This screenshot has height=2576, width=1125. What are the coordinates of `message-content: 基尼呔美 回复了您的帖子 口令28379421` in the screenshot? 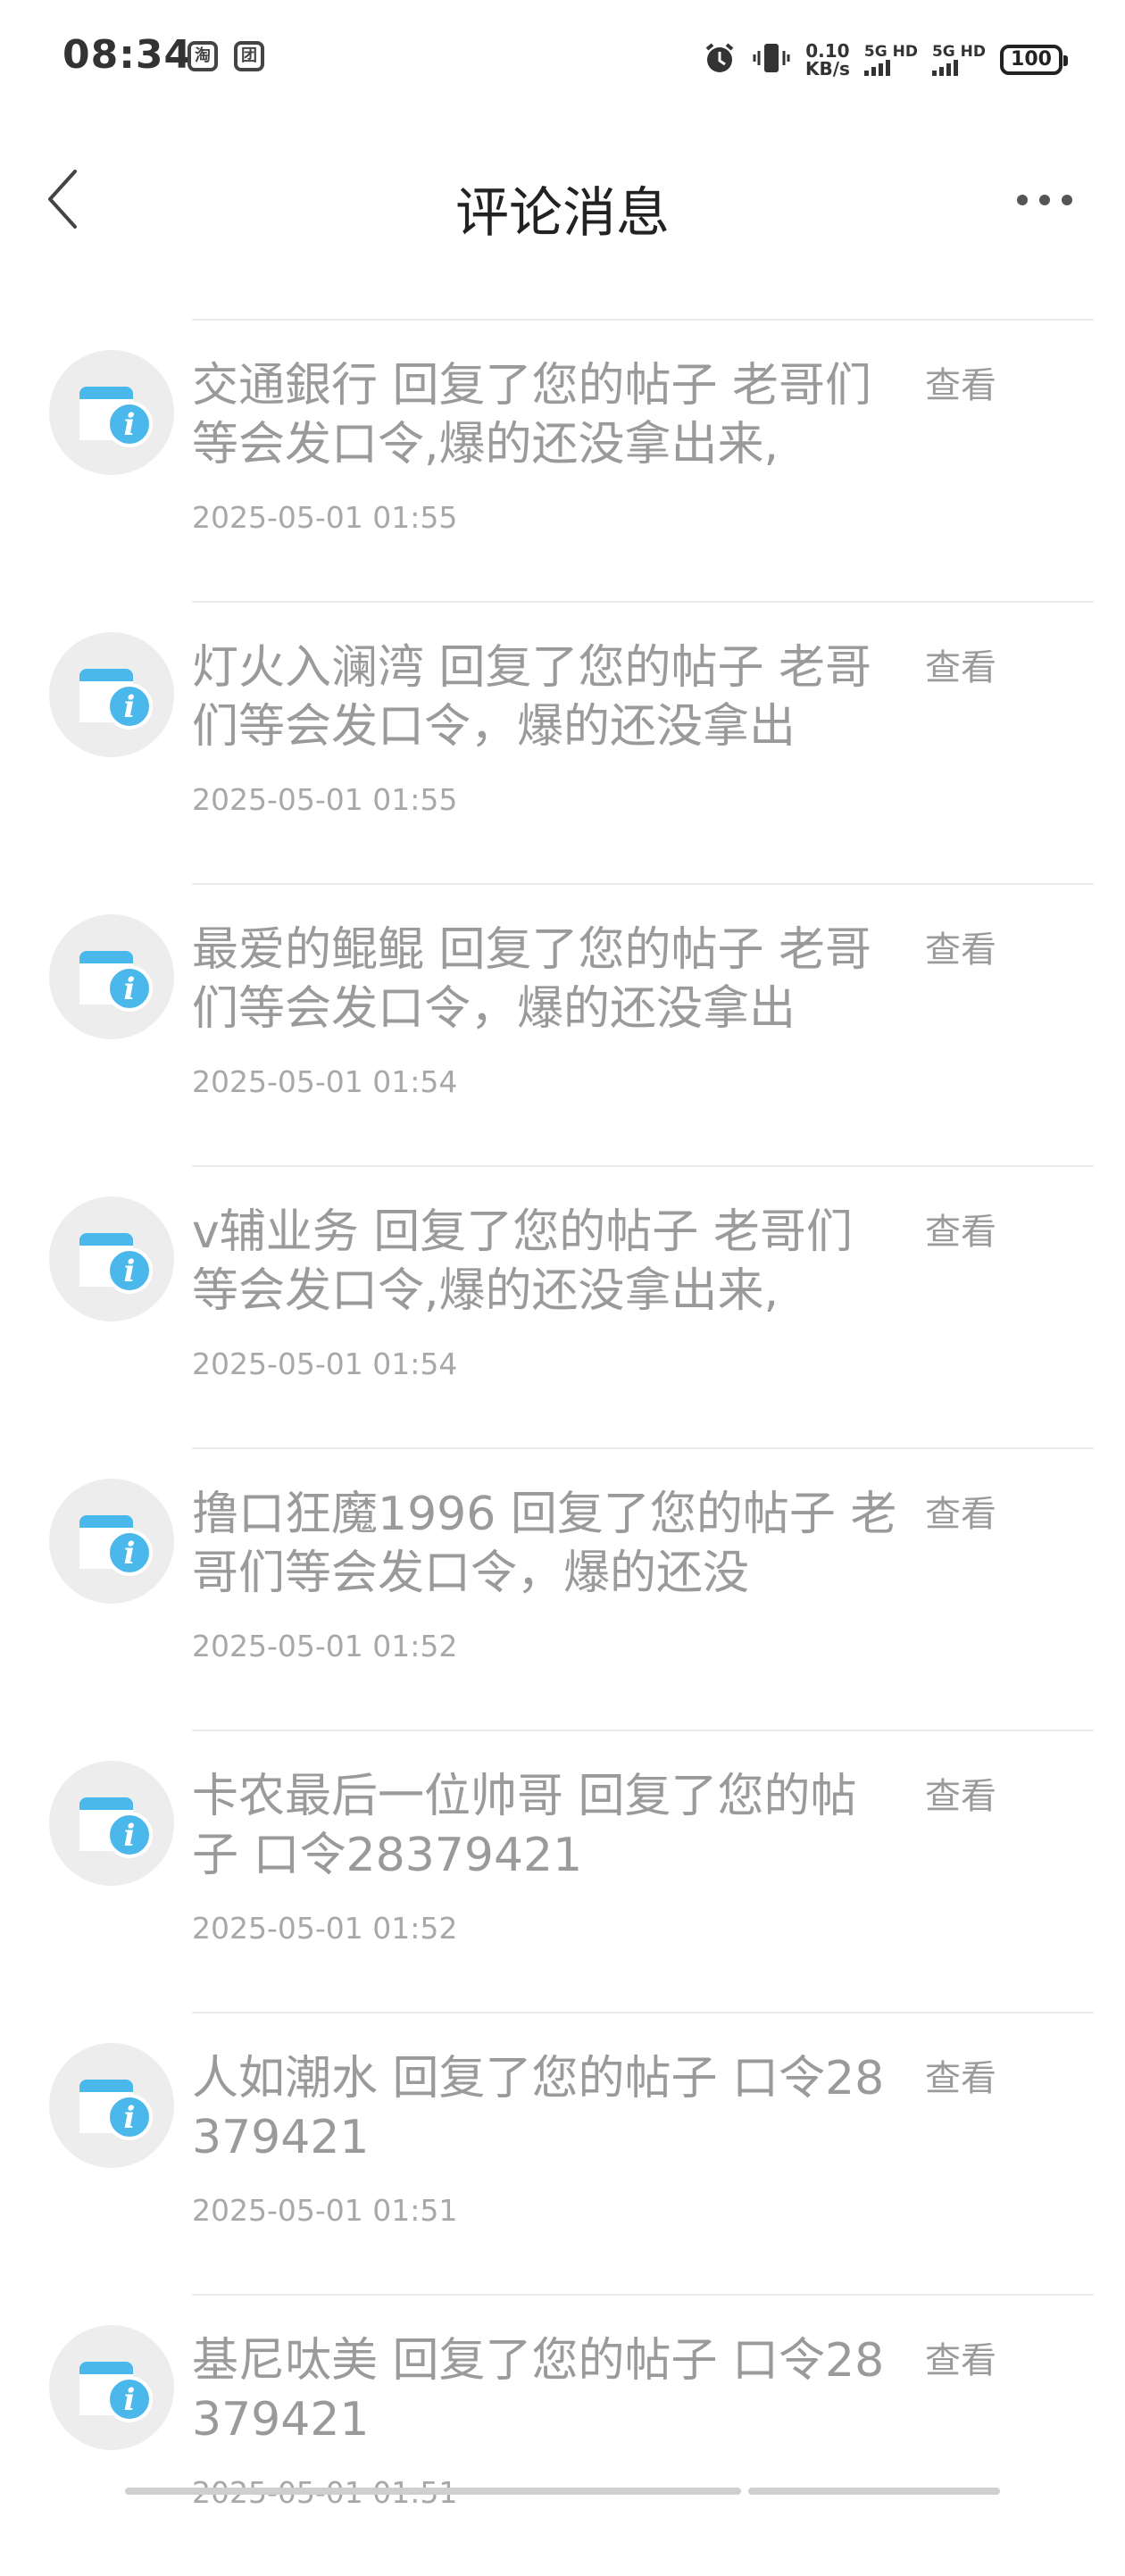 It's located at (538, 2390).